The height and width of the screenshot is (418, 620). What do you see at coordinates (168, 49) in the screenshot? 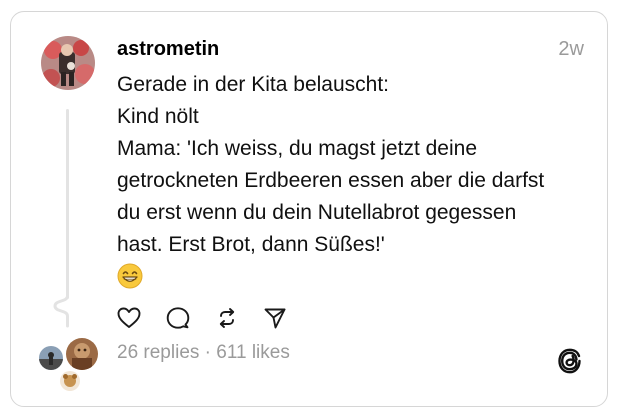
I see `post-username: astrometin` at bounding box center [168, 49].